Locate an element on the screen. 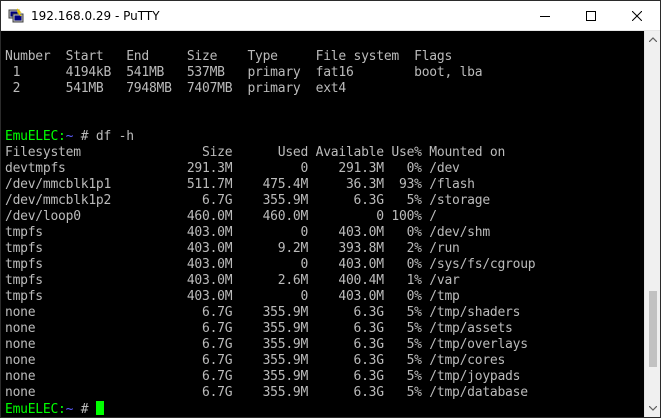  df-row: tmpfs 403.0M 0 403.0M 0% /dev/shm is located at coordinates (247, 232).